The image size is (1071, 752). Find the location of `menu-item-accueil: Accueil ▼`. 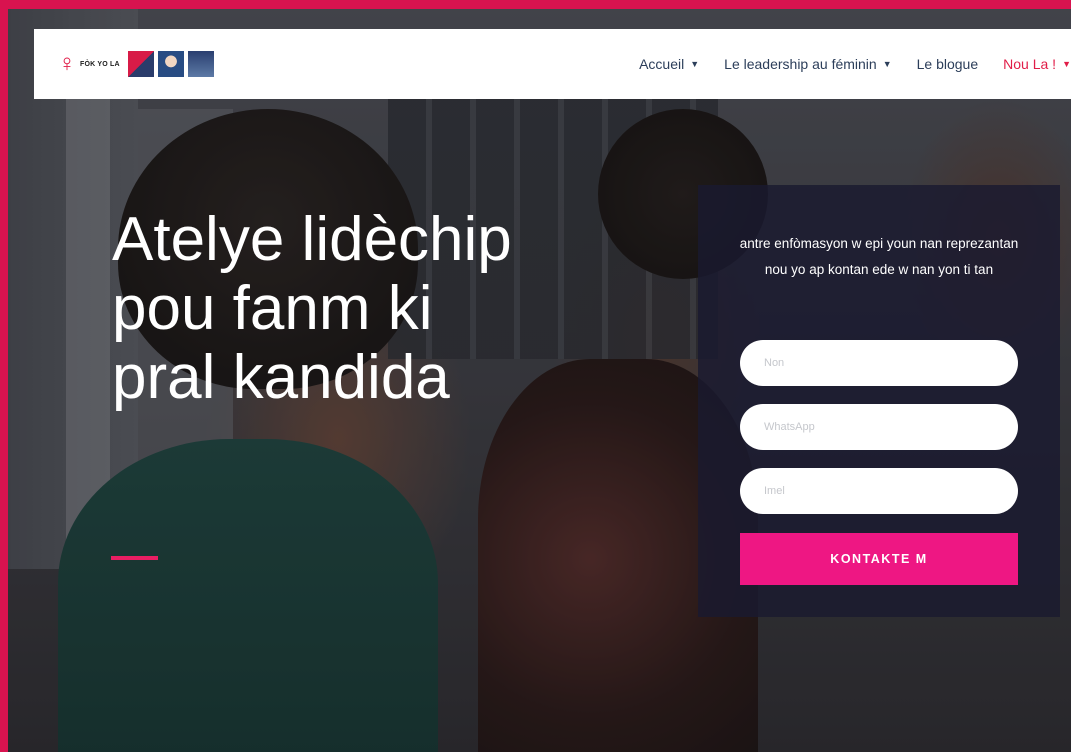

menu-item-accueil: Accueil ▼ is located at coordinates (669, 64).